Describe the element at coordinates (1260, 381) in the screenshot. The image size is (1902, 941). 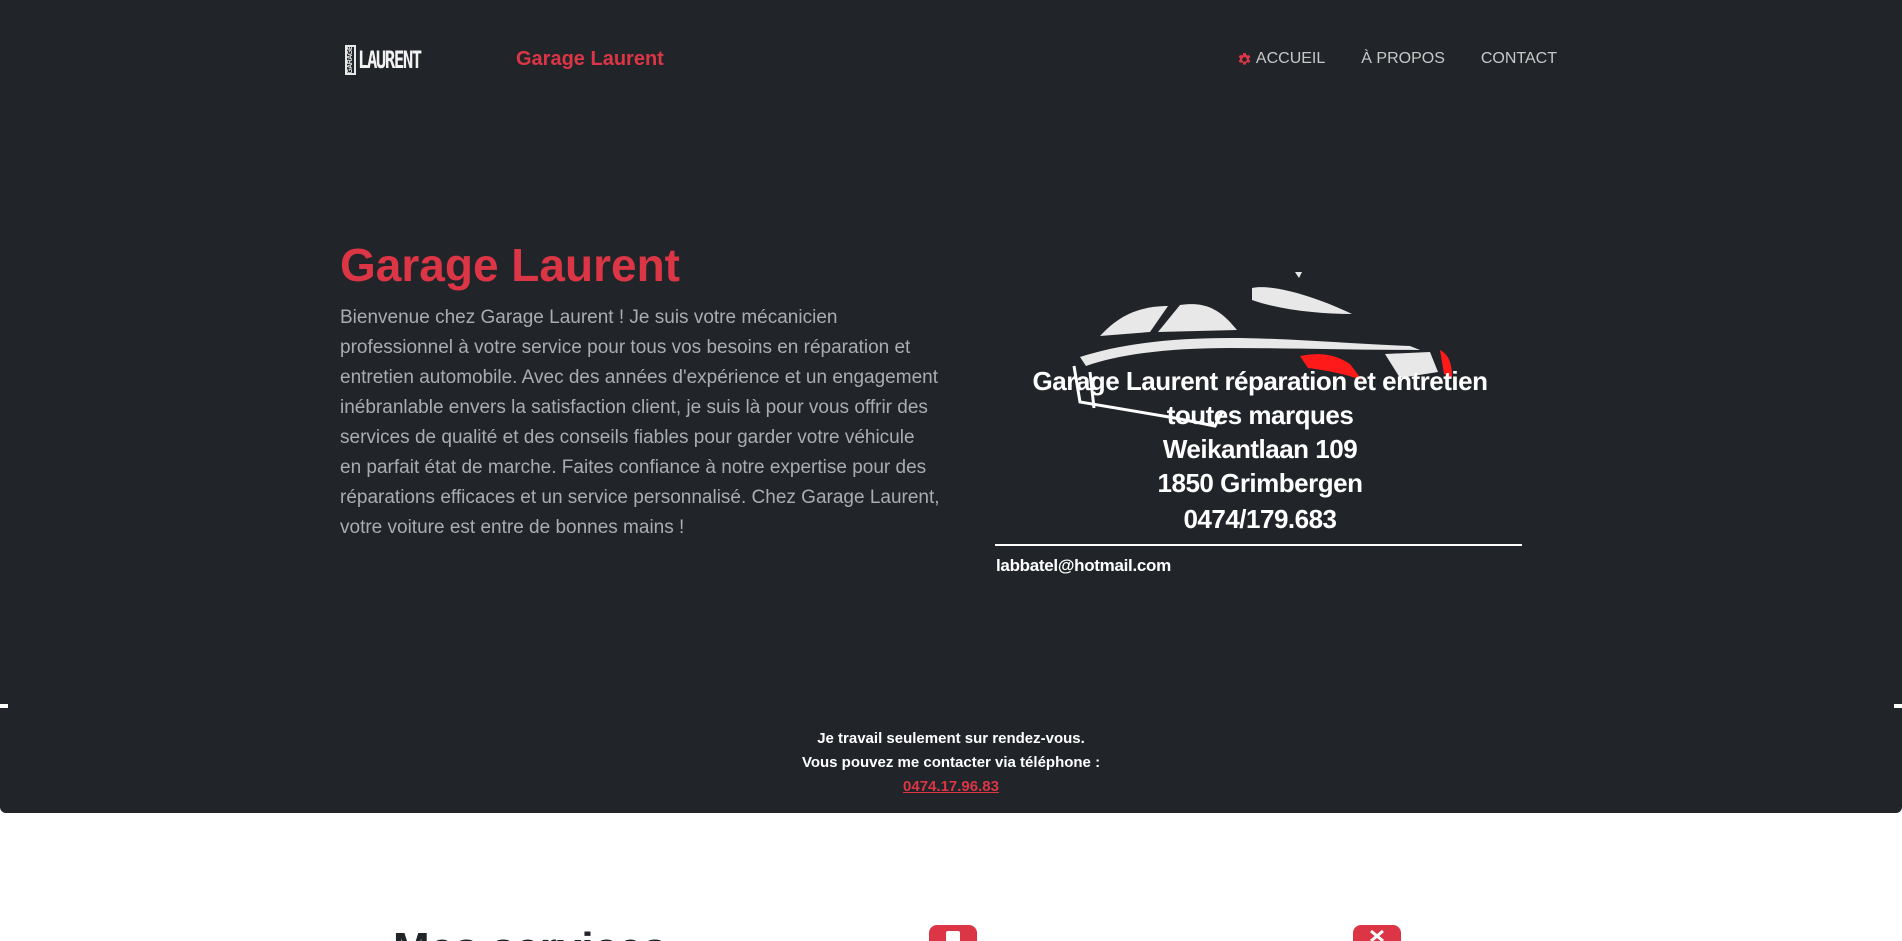
I see `card-line-1: Garage Laurent réparation et entretien` at that location.